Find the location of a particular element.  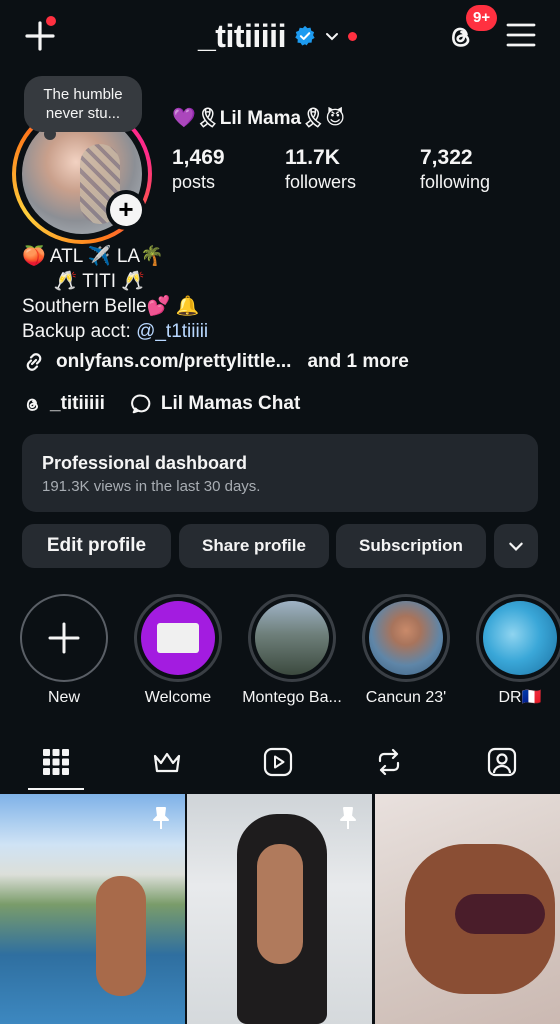

profile-username: _titiiiii is located at coordinates (242, 35).